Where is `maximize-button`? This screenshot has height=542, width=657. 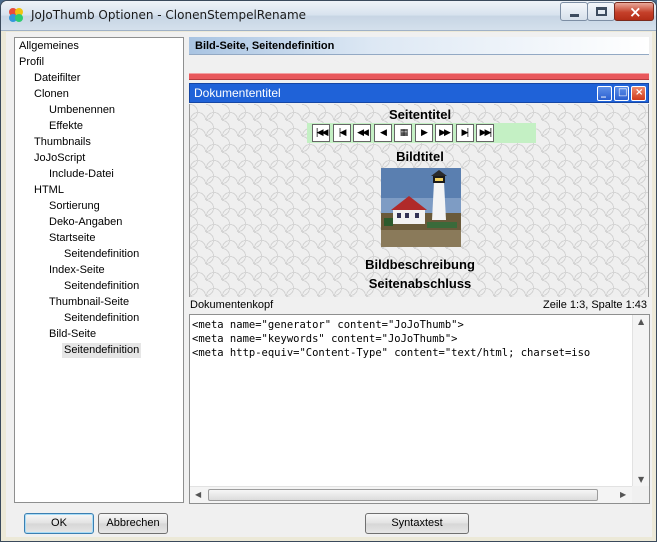 maximize-button is located at coordinates (601, 11).